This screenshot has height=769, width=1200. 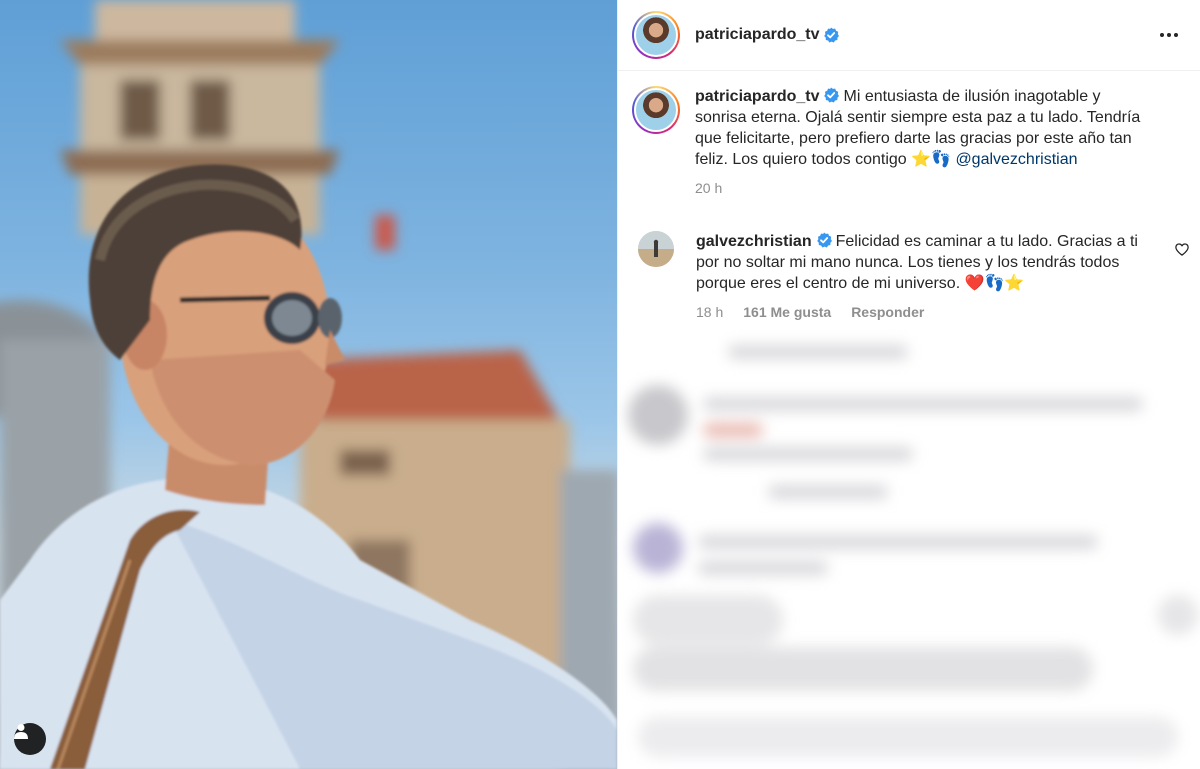 What do you see at coordinates (709, 312) in the screenshot?
I see `comment-timestamp: 18 h` at bounding box center [709, 312].